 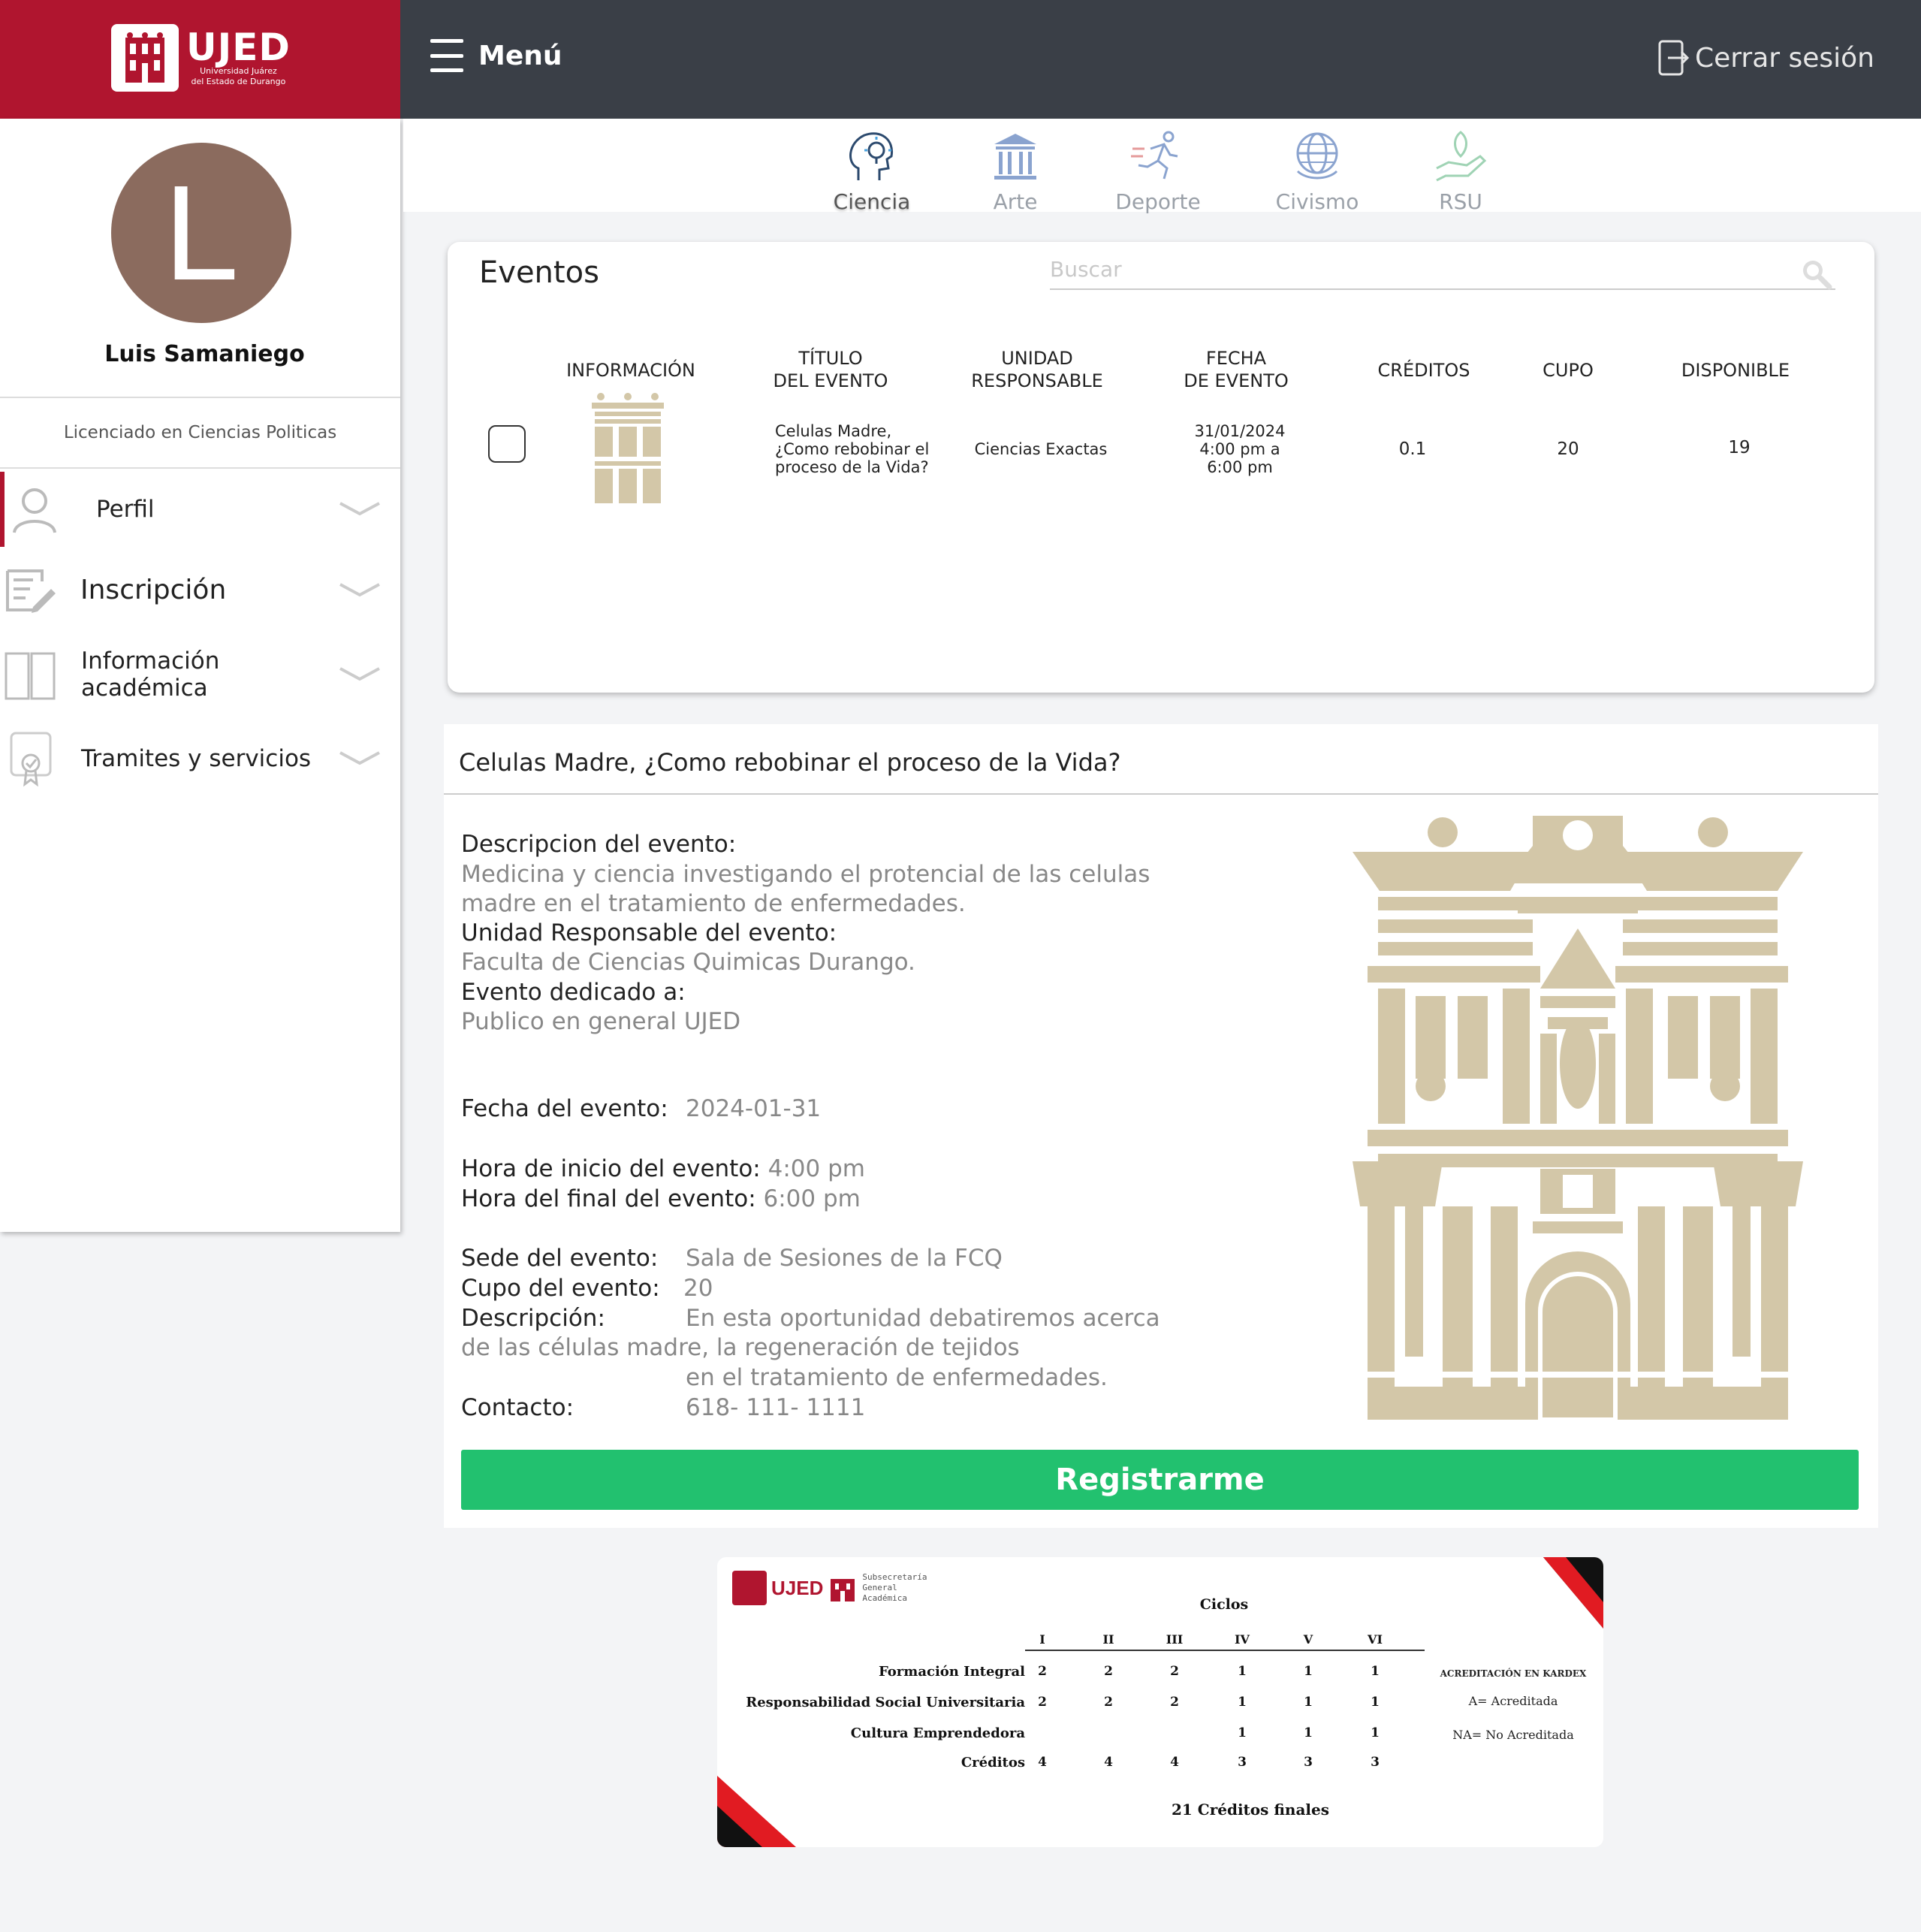 I want to click on quota-label: Cupo del evento:, so click(x=560, y=1288).